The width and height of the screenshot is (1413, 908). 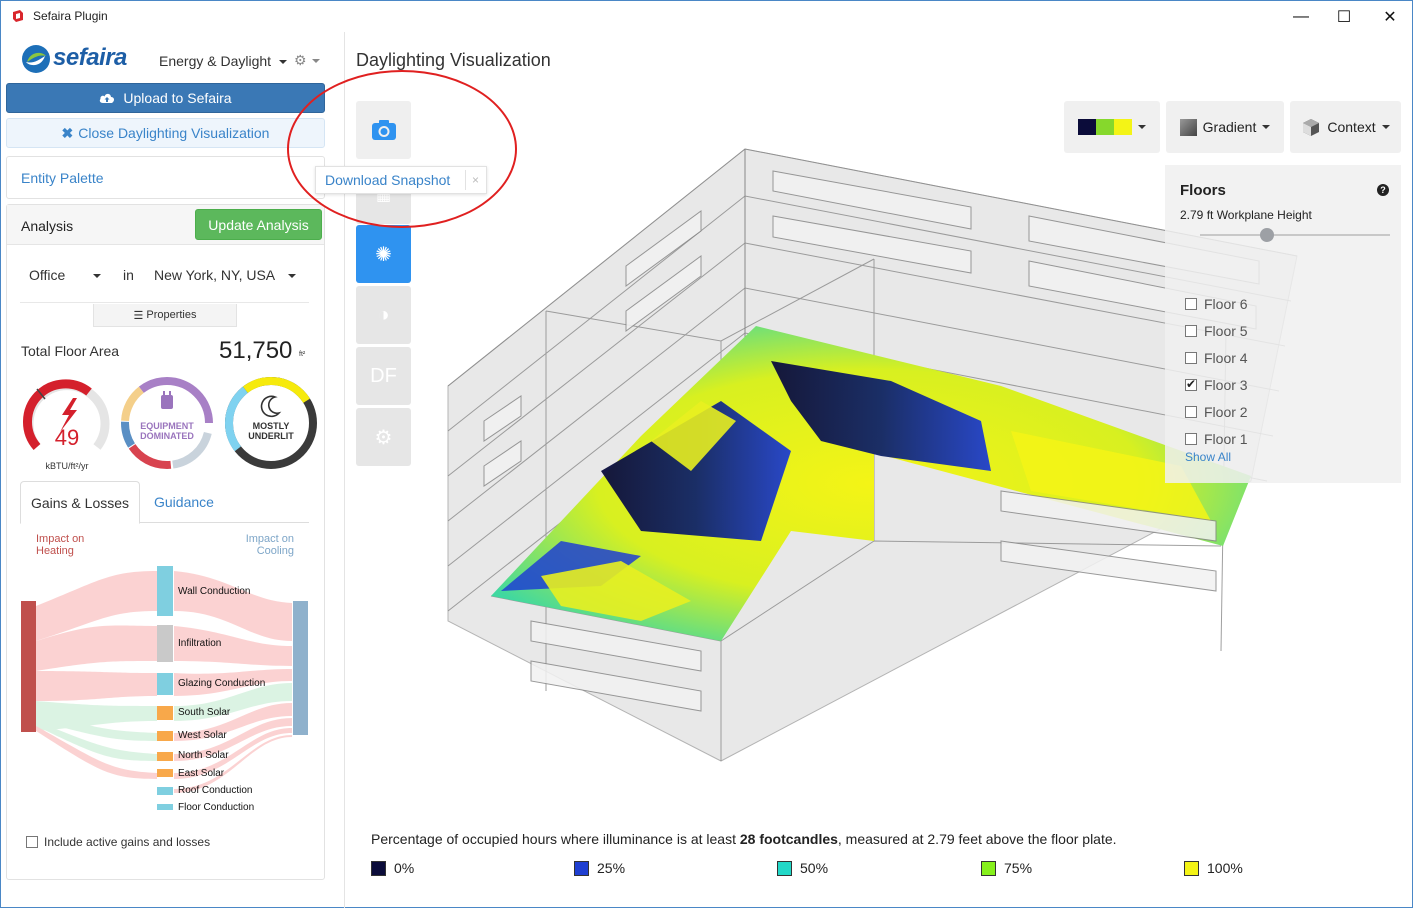 I want to click on include-active-gains-checkbox: Include active gains and losses, so click(x=118, y=842).